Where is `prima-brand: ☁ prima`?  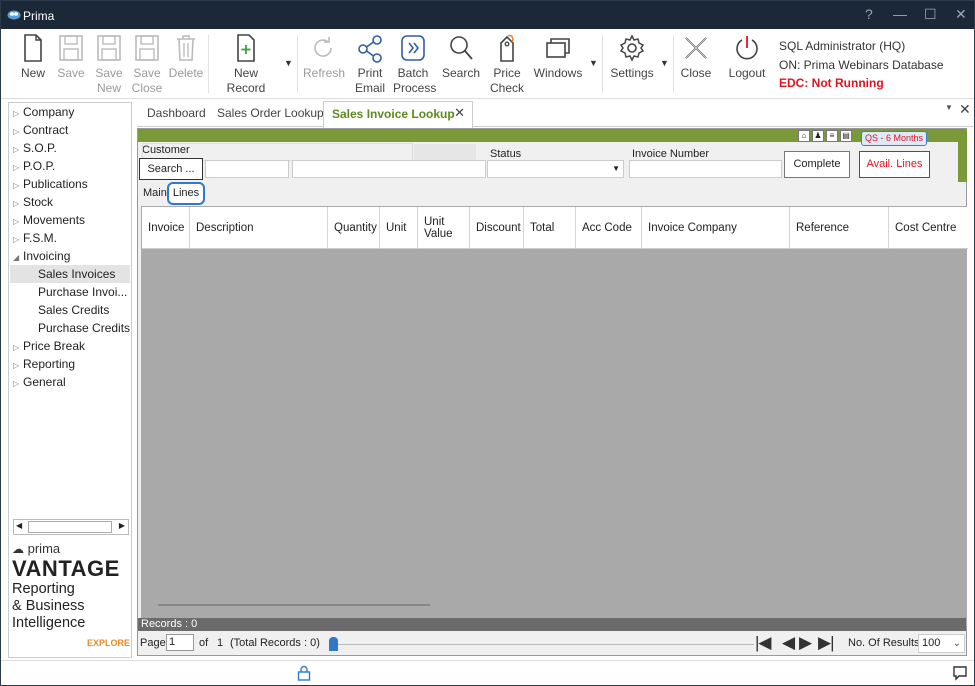 prima-brand: ☁ prima is located at coordinates (71, 549).